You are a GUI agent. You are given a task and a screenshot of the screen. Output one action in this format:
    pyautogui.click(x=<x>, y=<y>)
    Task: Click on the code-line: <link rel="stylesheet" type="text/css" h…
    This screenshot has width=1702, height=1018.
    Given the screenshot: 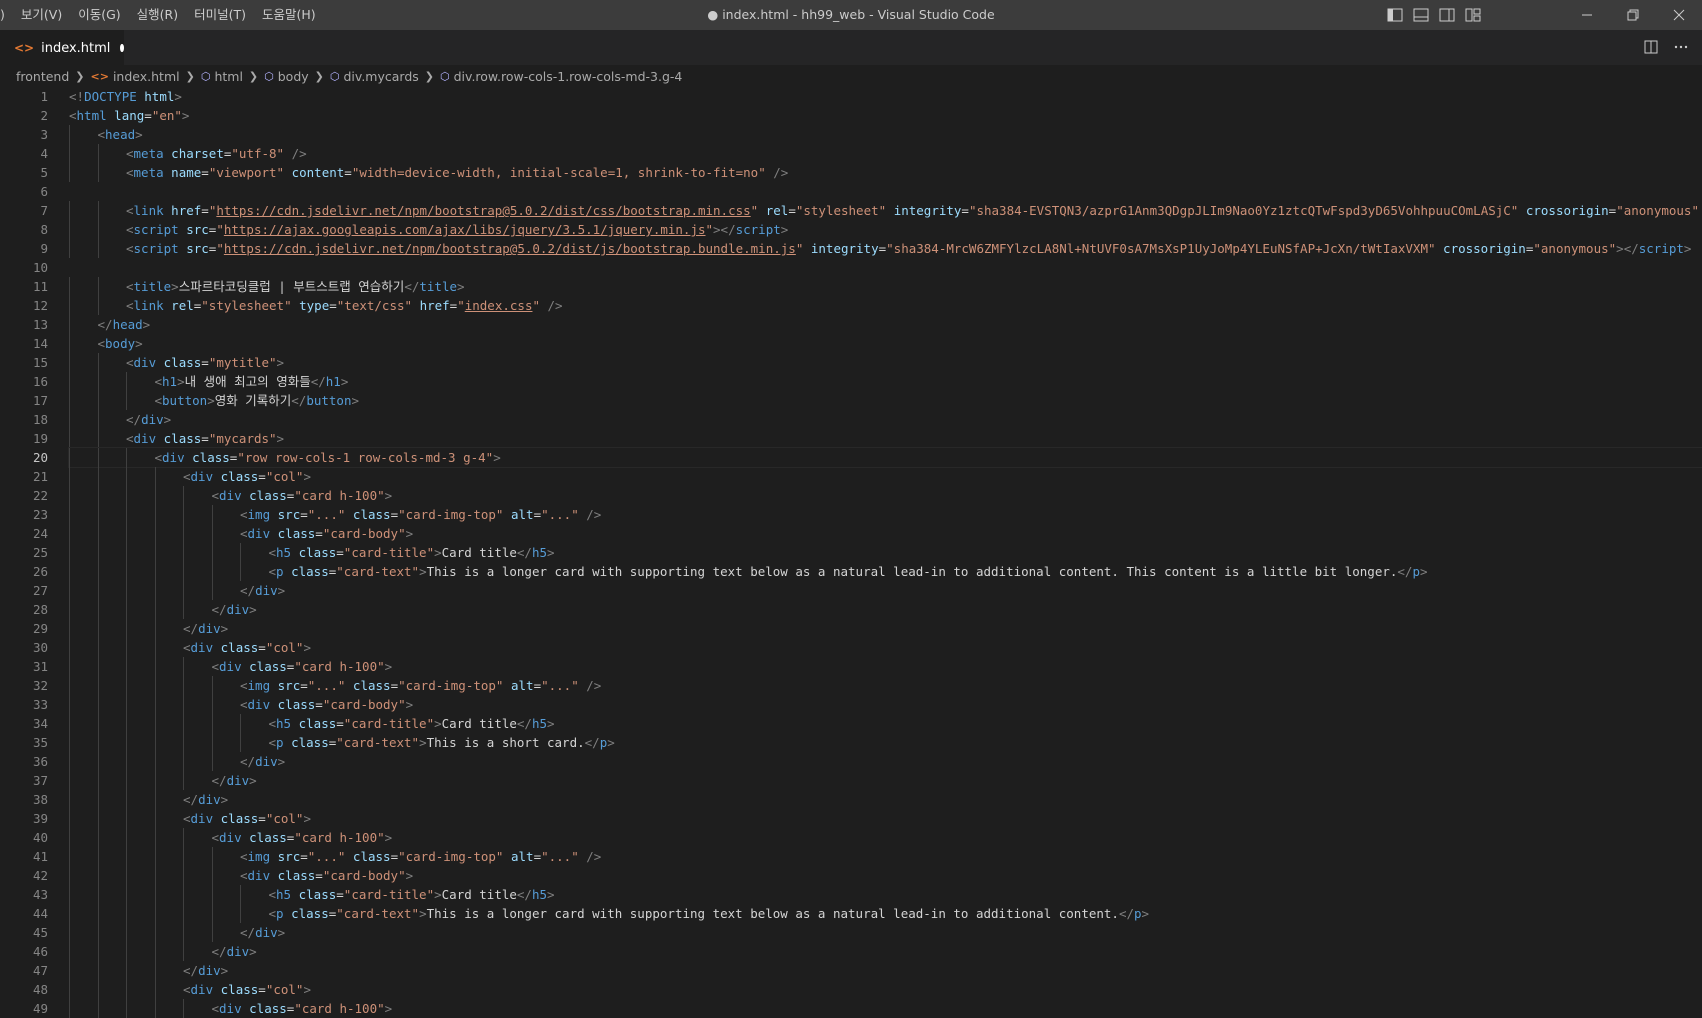 What is the action you would take?
    pyautogui.click(x=885, y=305)
    